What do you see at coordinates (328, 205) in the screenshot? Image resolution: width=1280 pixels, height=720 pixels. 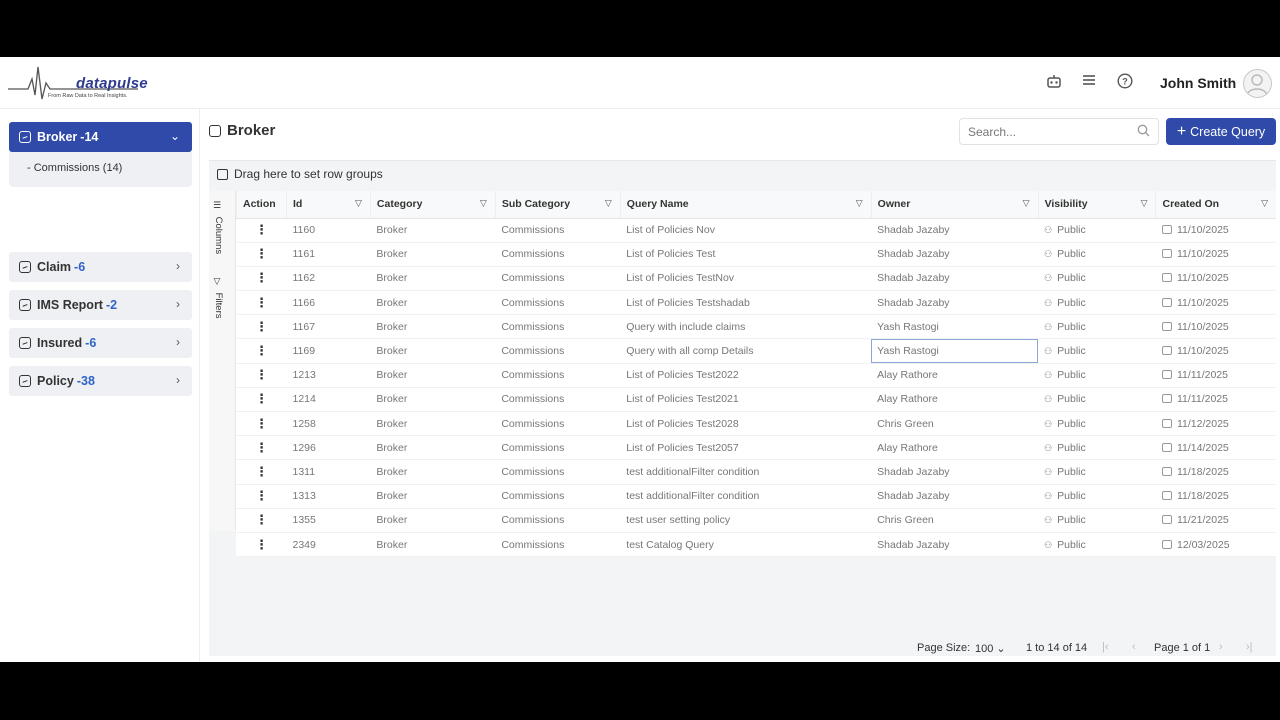 I see `column-header-id: Id ▽` at bounding box center [328, 205].